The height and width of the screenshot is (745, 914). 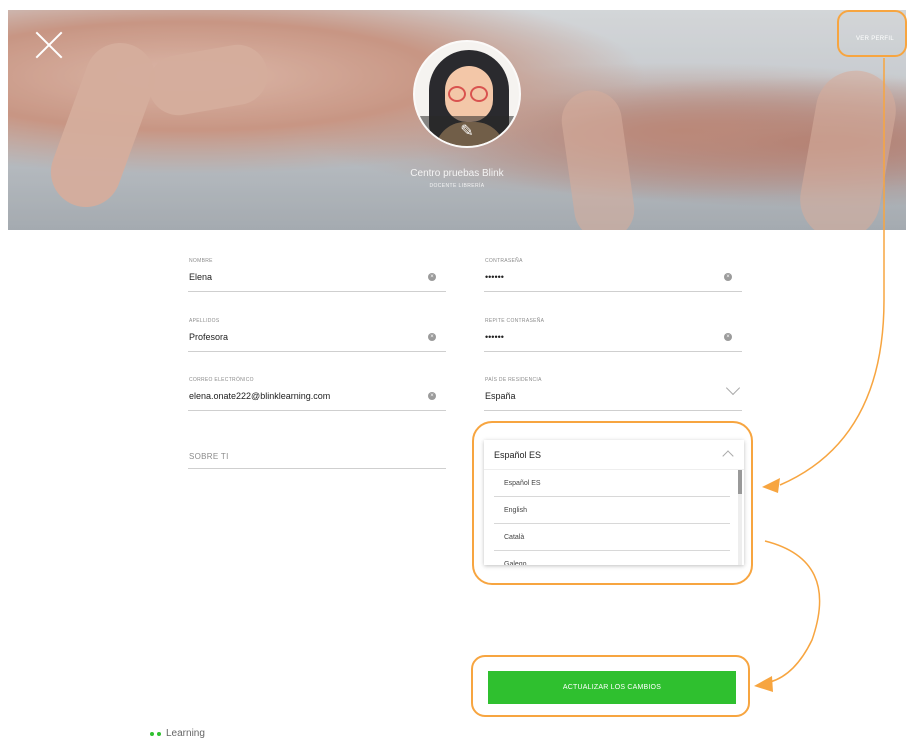 What do you see at coordinates (204, 321) in the screenshot?
I see `apellidos-label: APELLIDOS` at bounding box center [204, 321].